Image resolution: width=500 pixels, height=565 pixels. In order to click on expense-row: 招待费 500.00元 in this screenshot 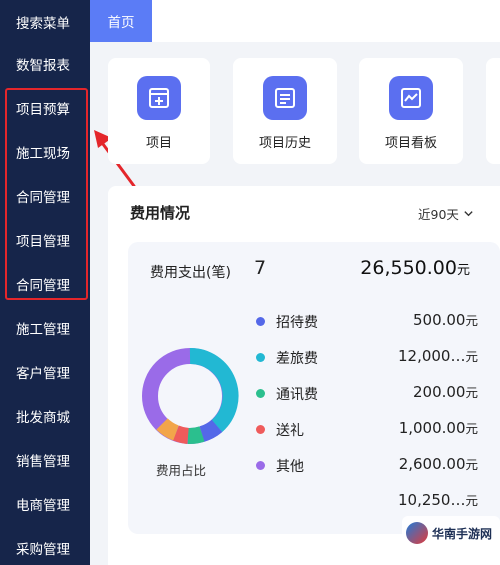, I will do `click(367, 322)`.